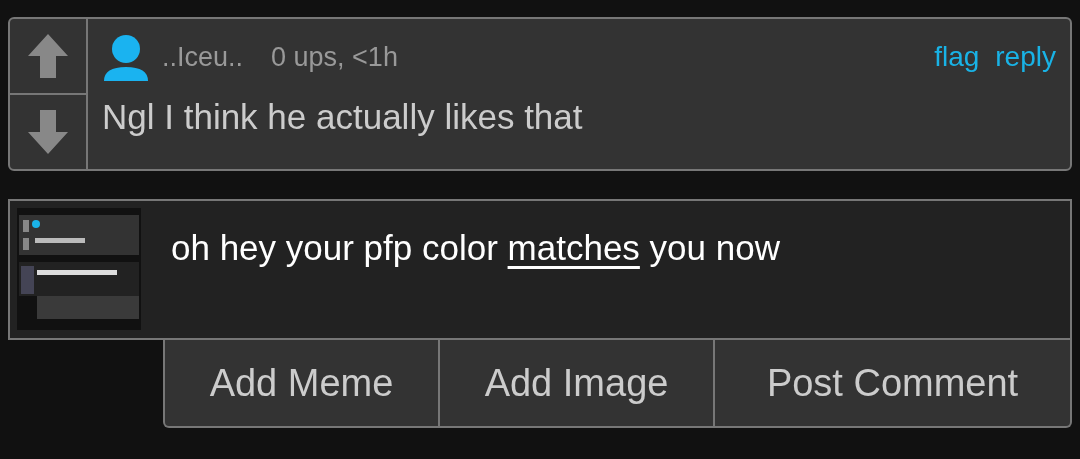 The height and width of the screenshot is (459, 1080). I want to click on comment-meta: 0 ups, <1h, so click(334, 57).